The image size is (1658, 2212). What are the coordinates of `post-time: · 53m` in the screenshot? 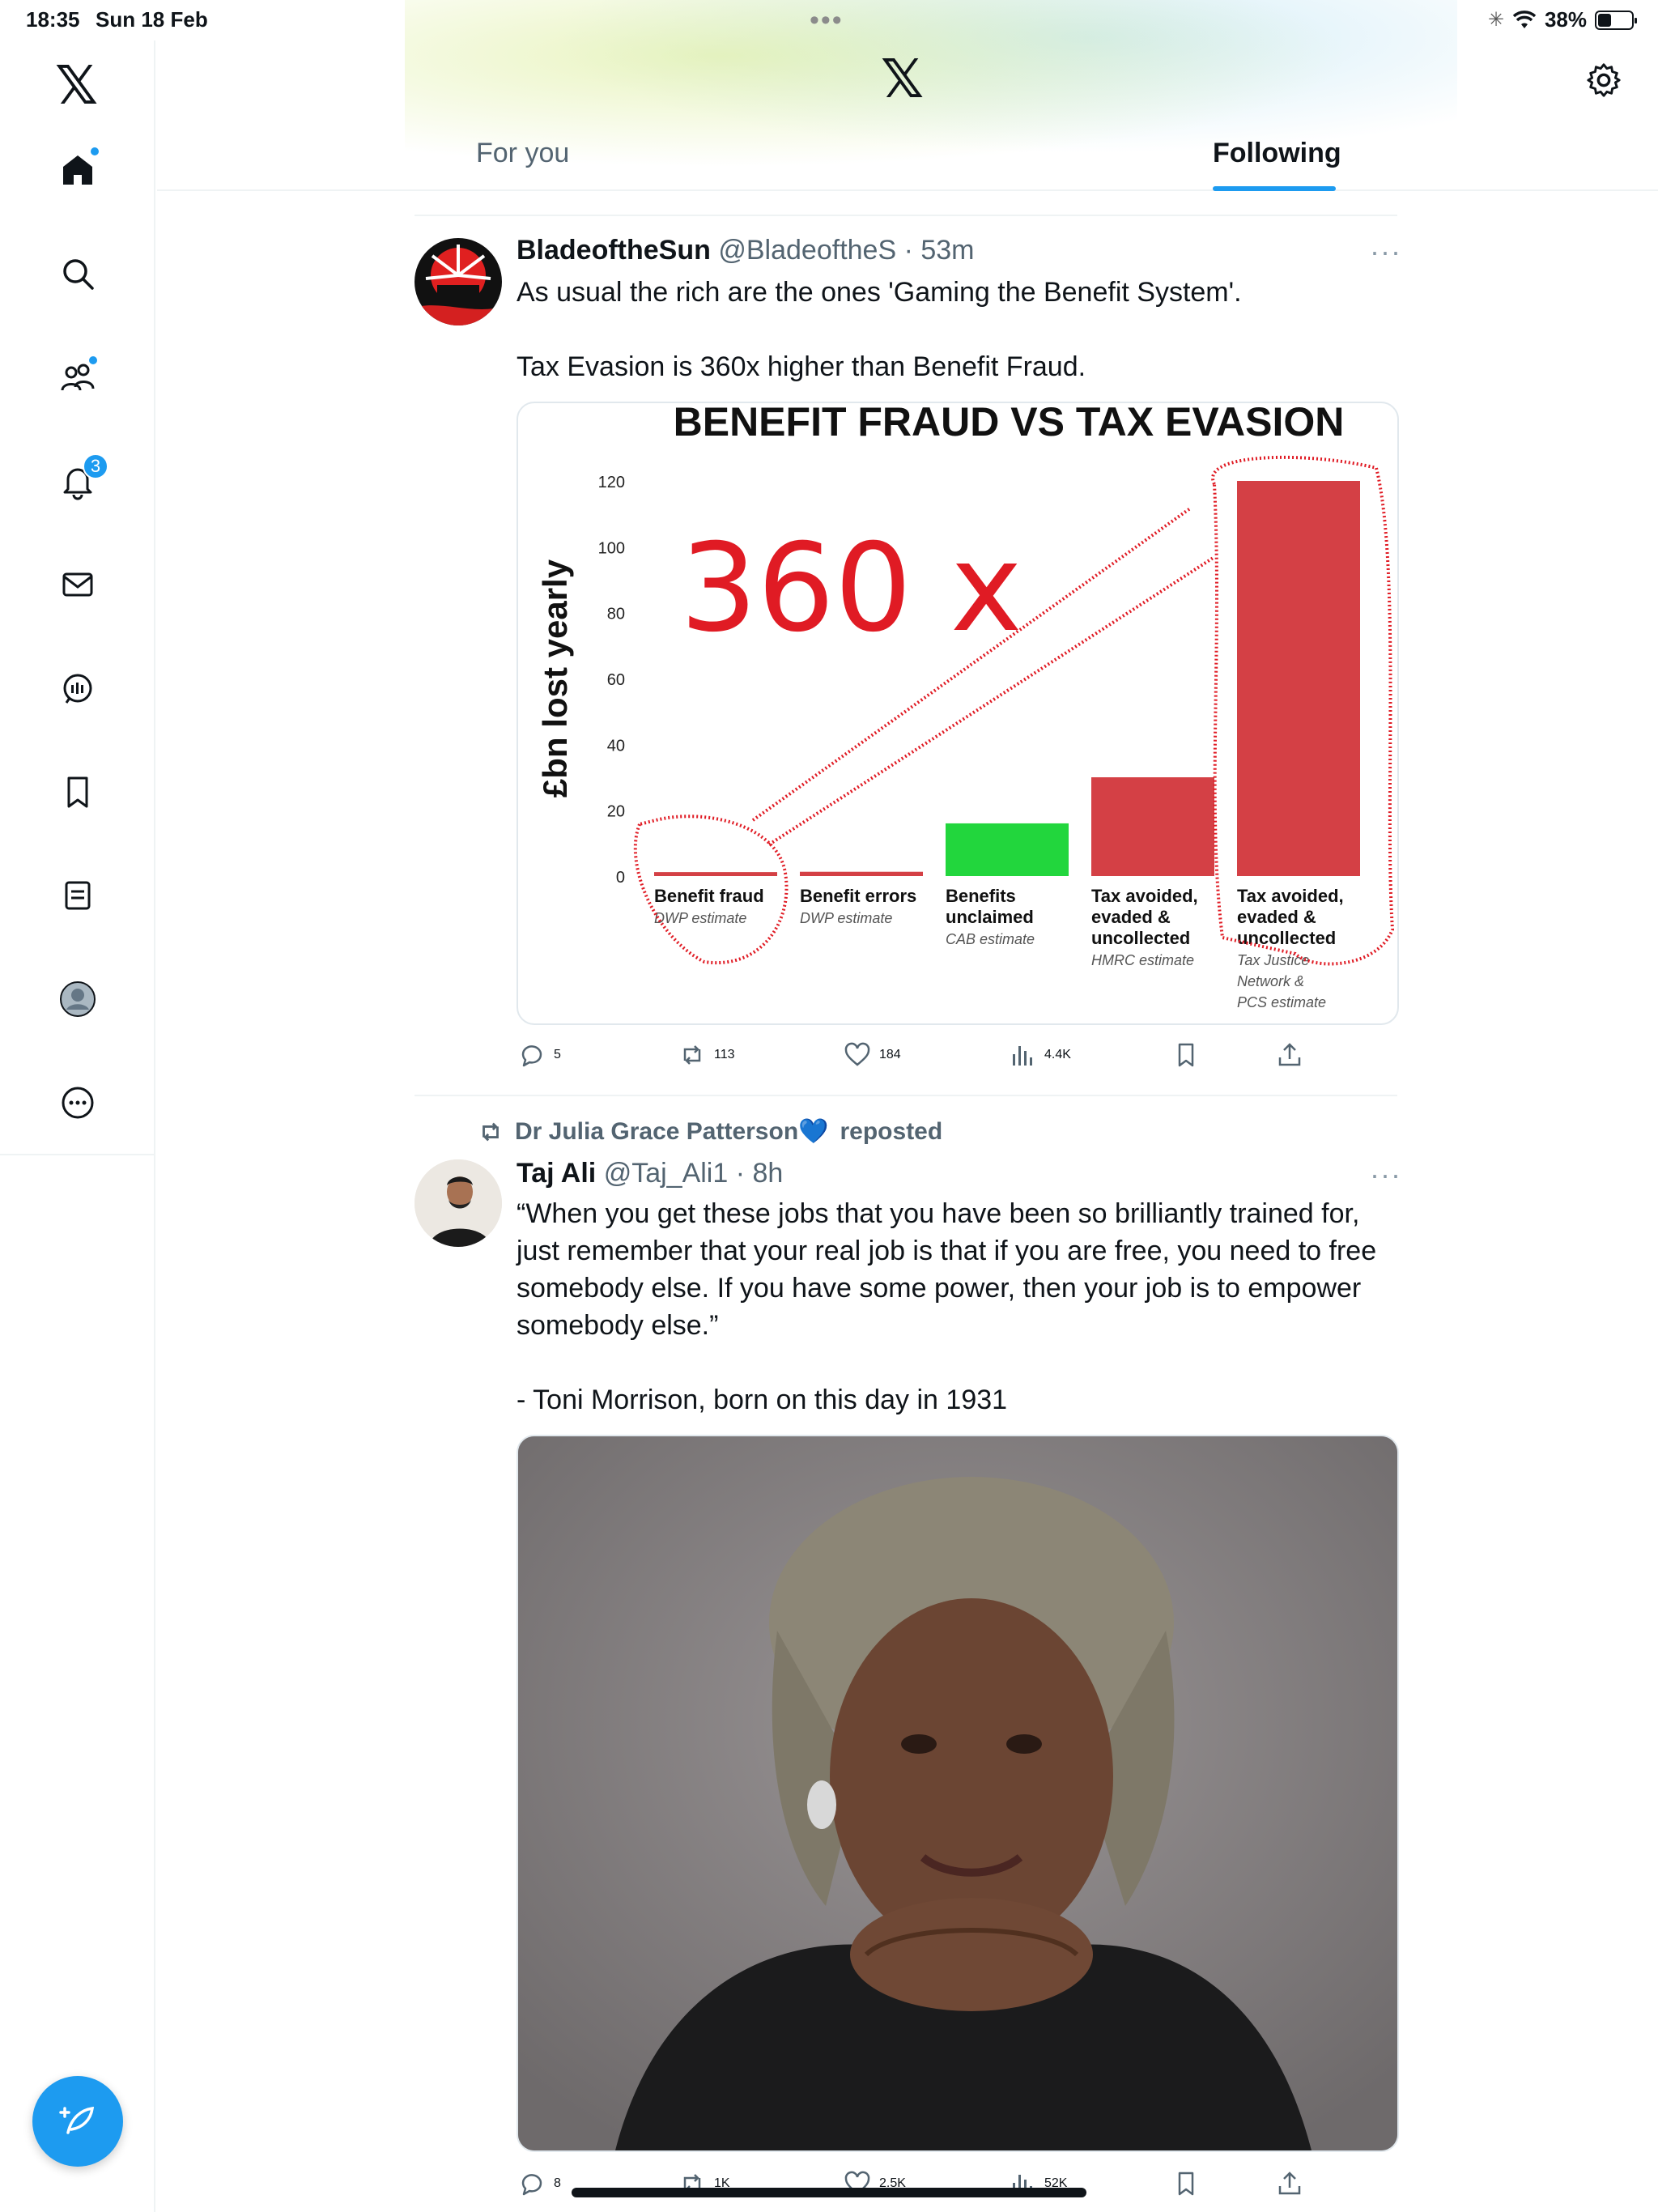 It's located at (939, 251).